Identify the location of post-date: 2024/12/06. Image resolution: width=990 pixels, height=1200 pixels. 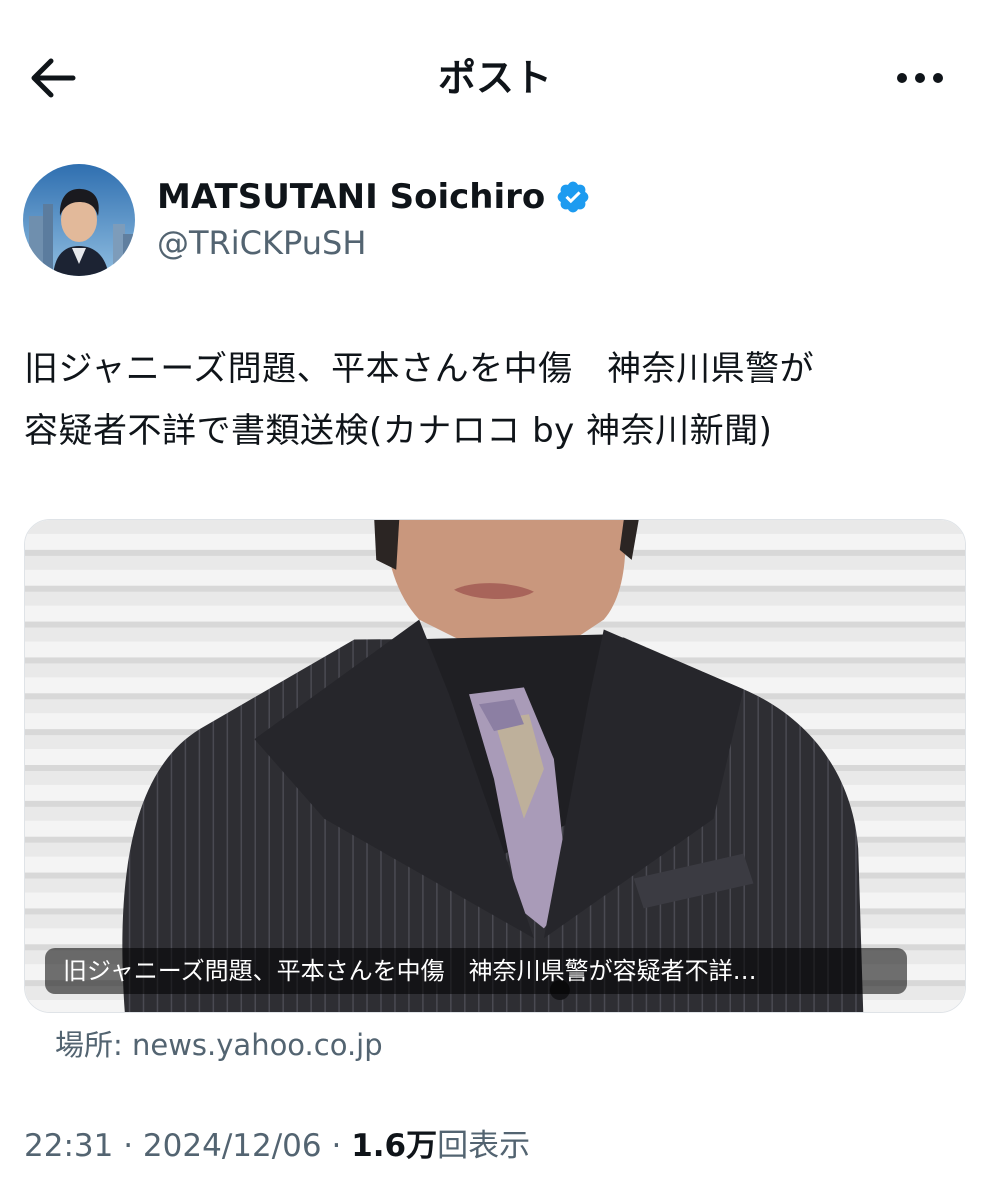
(232, 1146).